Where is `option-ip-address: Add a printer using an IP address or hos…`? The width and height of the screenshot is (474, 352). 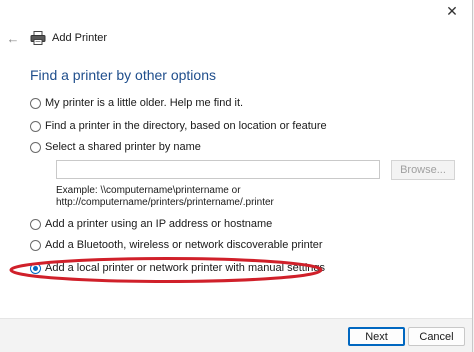
option-ip-address: Add a printer using an IP address or hos… is located at coordinates (151, 224).